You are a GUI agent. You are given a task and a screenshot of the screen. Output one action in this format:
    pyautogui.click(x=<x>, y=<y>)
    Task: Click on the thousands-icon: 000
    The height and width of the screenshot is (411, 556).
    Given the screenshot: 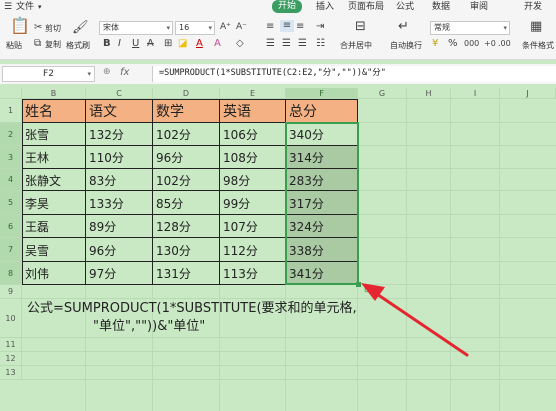 What is the action you would take?
    pyautogui.click(x=471, y=44)
    